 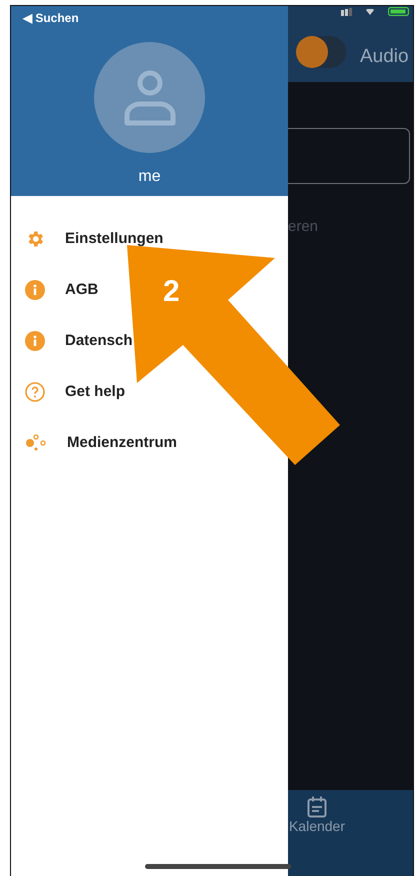 I want to click on nodes-icon, so click(x=36, y=442).